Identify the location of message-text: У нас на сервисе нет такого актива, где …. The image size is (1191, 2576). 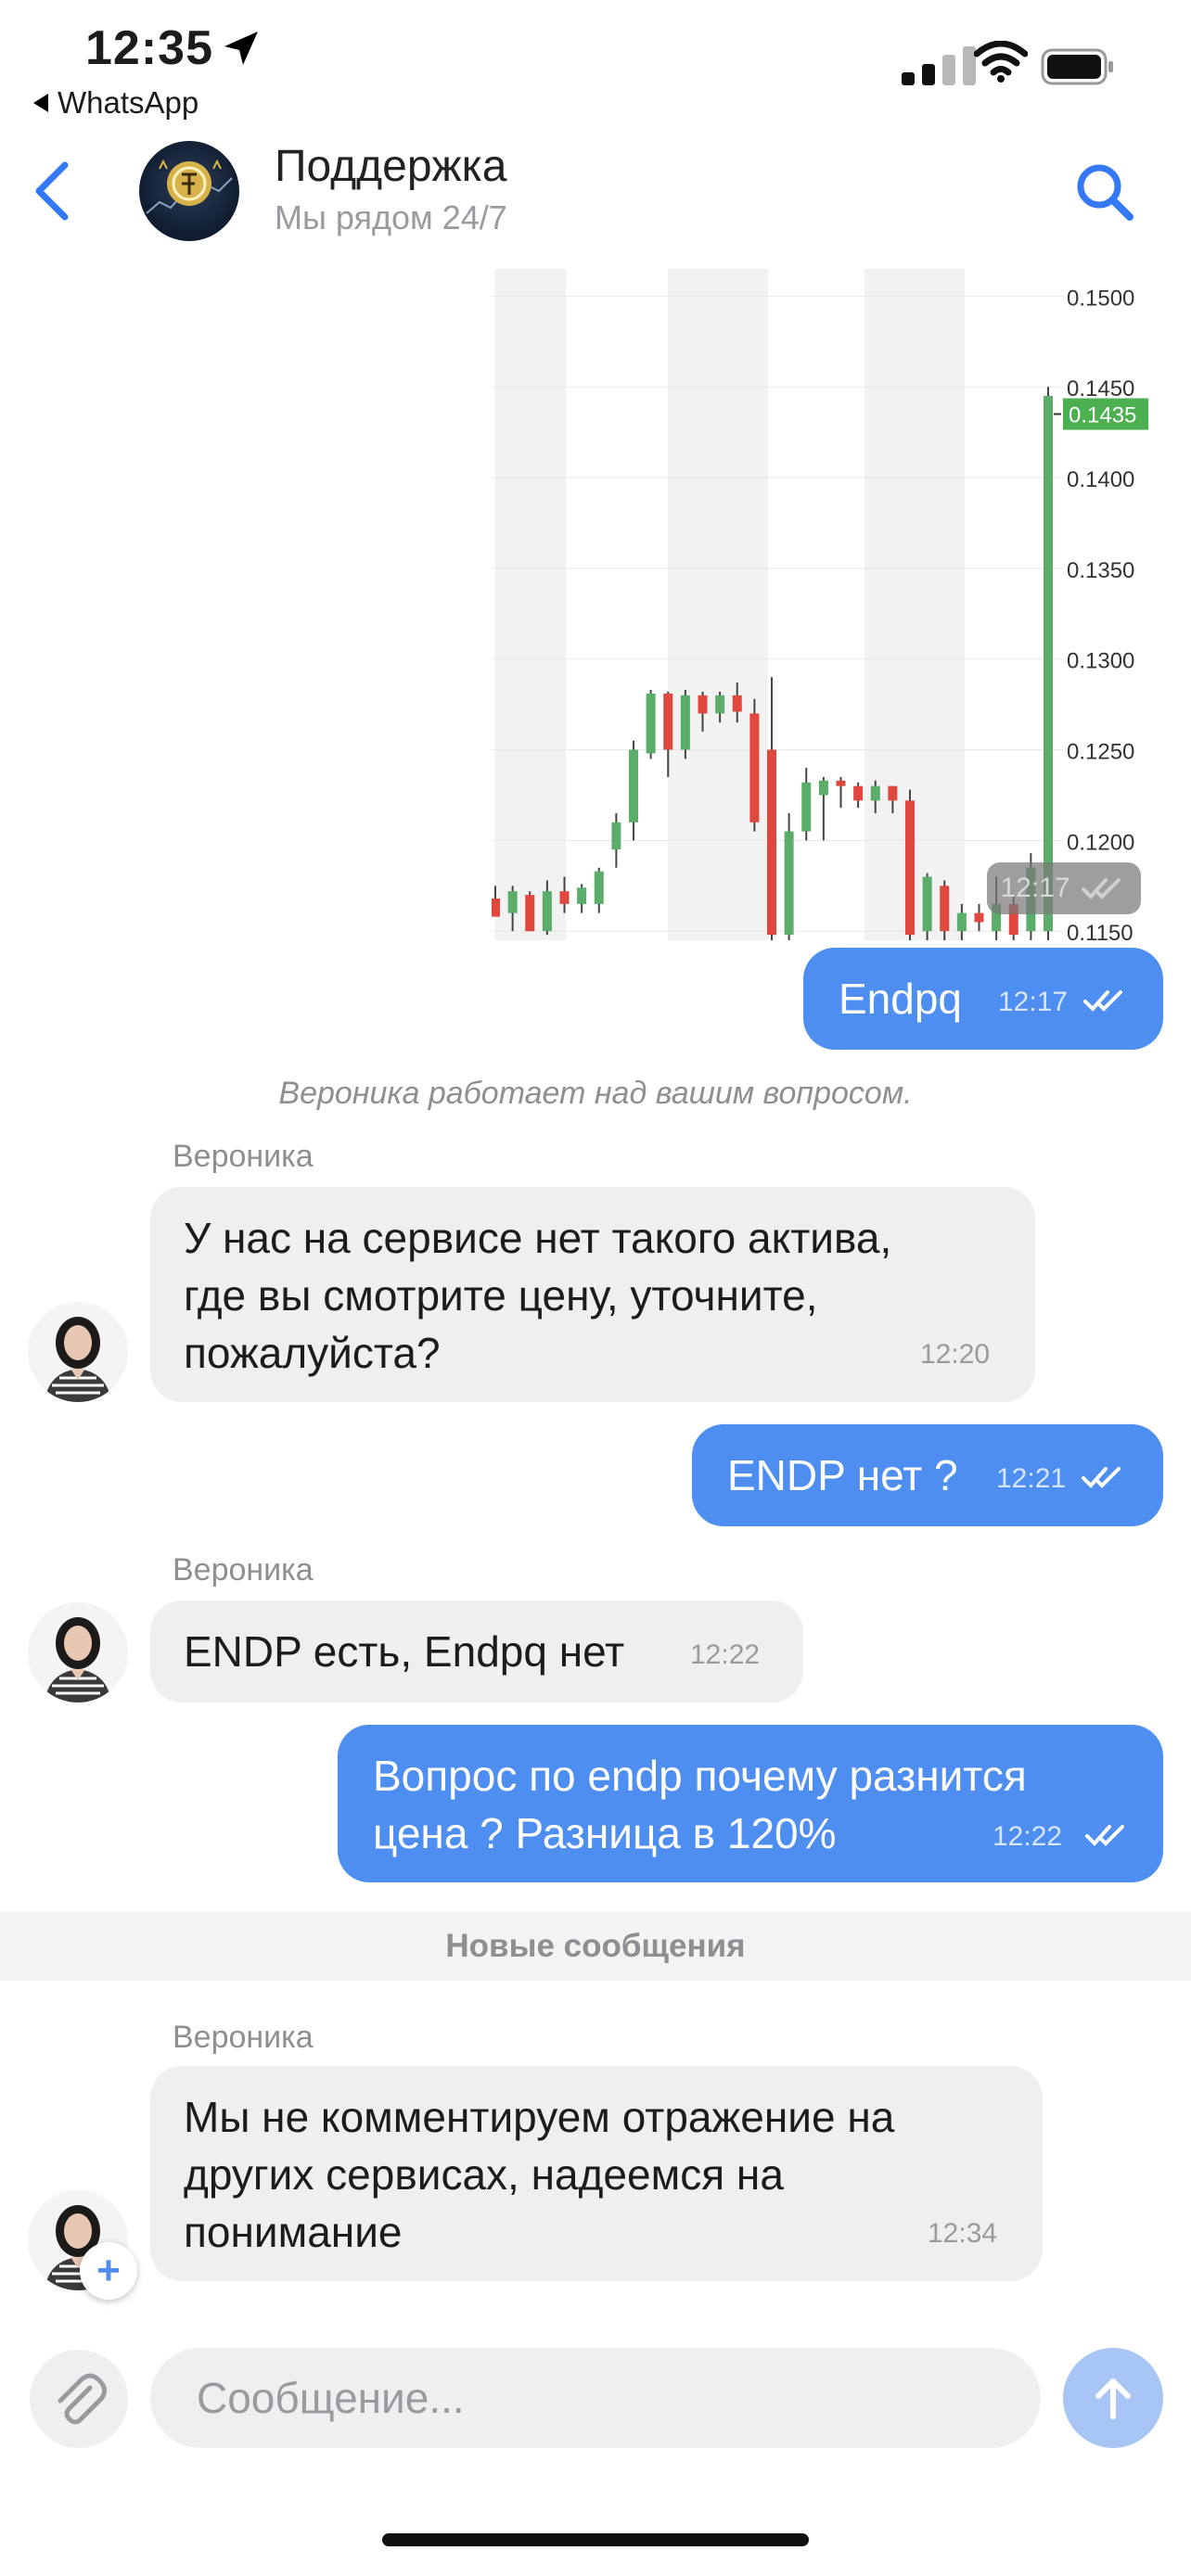
(537, 1296).